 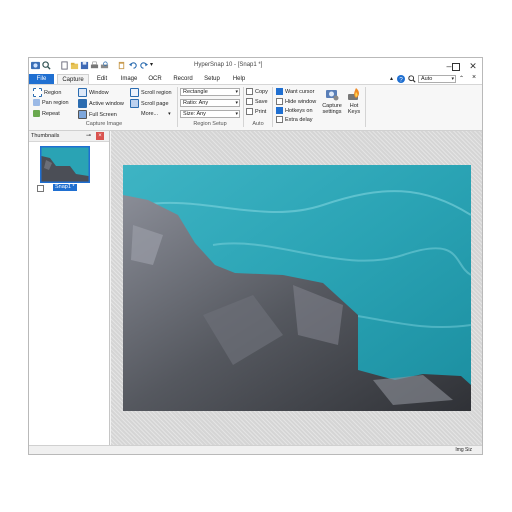 I want to click on open-folder-icon, so click(x=74, y=65).